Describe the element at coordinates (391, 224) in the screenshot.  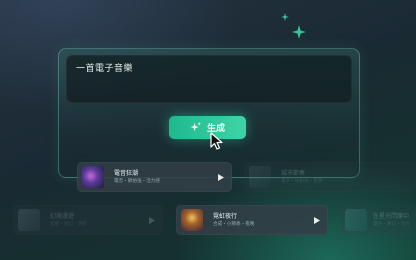
I see `track-subtitle: 電子・夢幻・流行` at that location.